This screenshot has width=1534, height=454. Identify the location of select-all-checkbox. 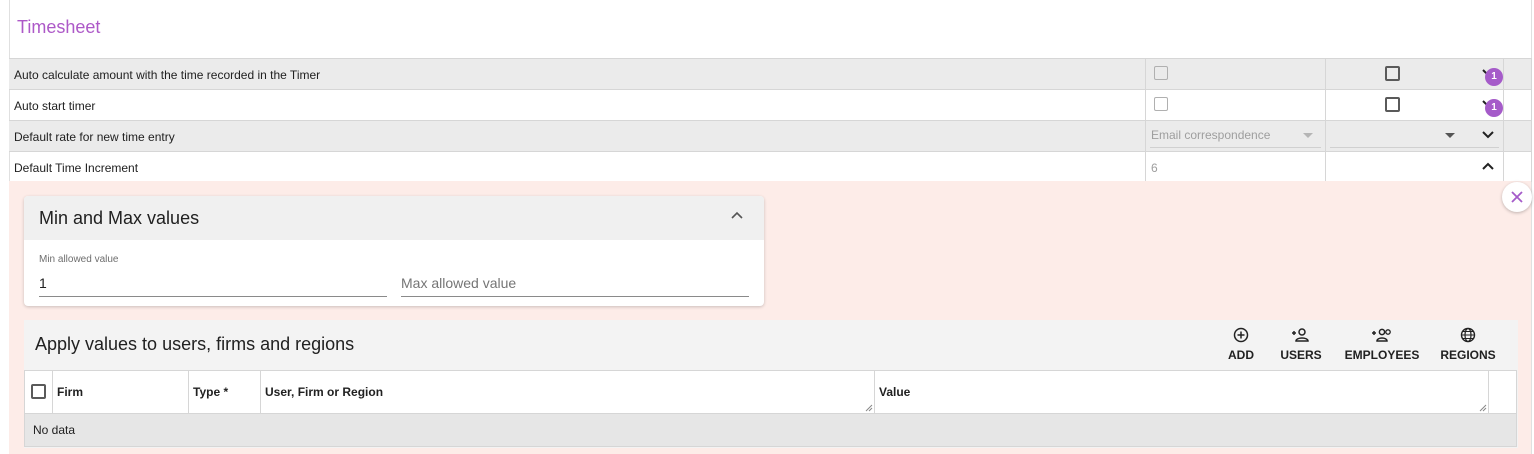
(38, 391).